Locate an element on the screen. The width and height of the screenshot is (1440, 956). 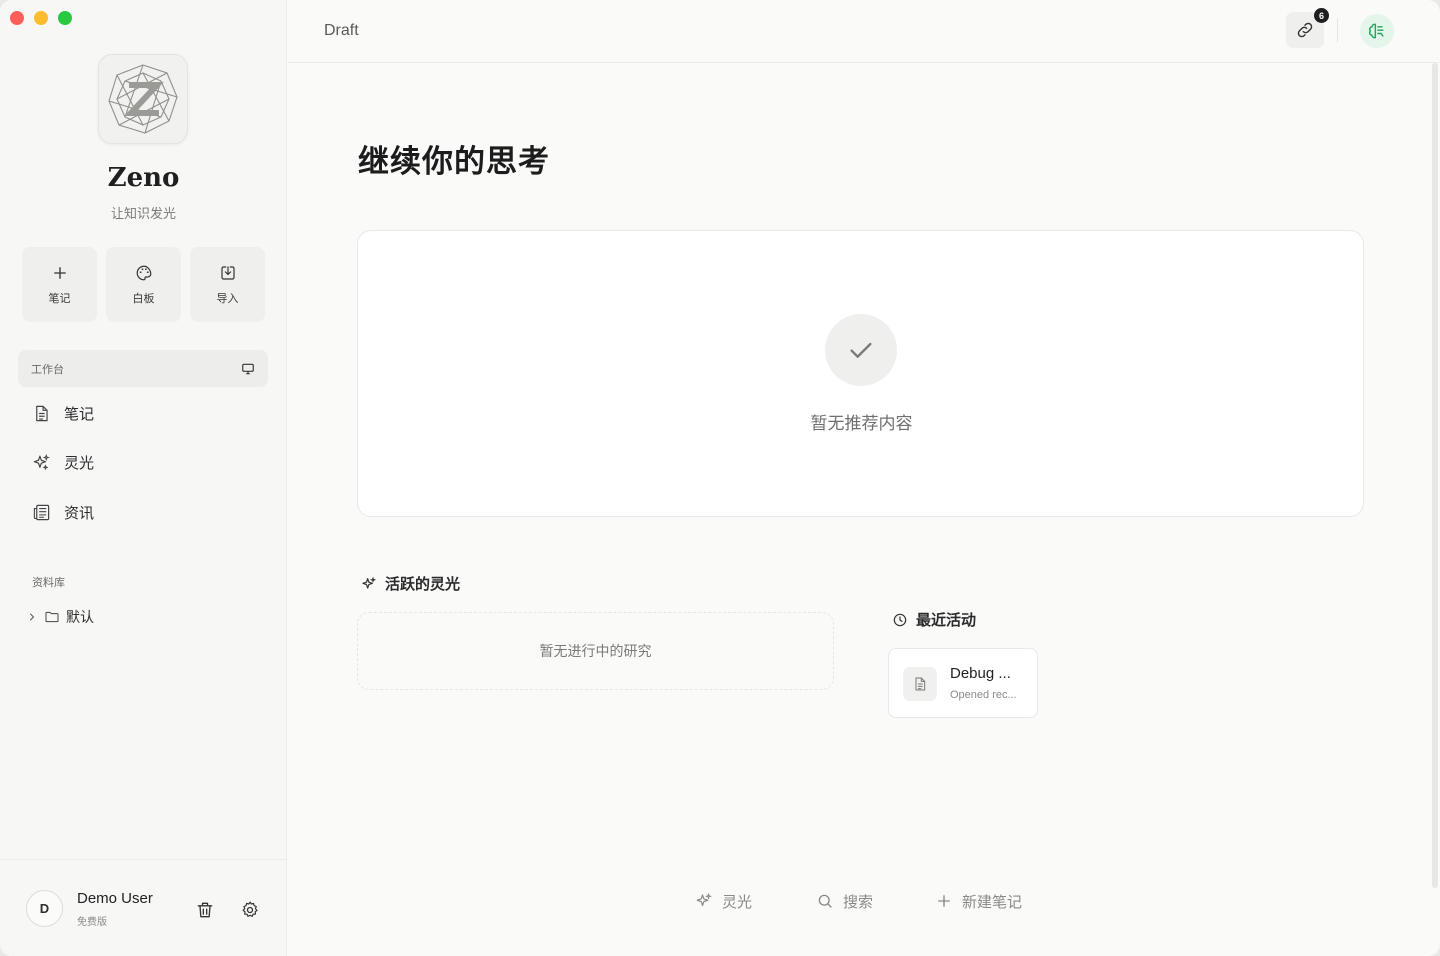
bottom-actions: 灵光 搜索 新建笔记 is located at coordinates (858, 901).